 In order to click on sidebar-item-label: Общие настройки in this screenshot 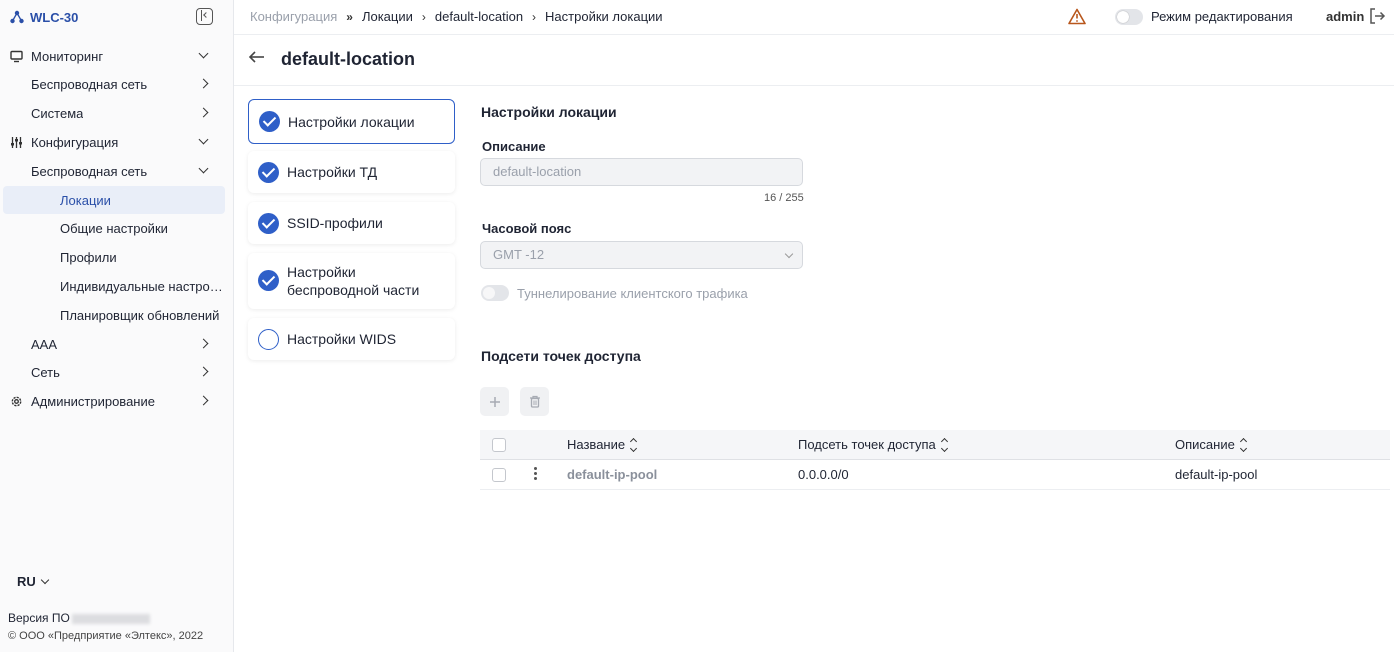, I will do `click(114, 228)`.